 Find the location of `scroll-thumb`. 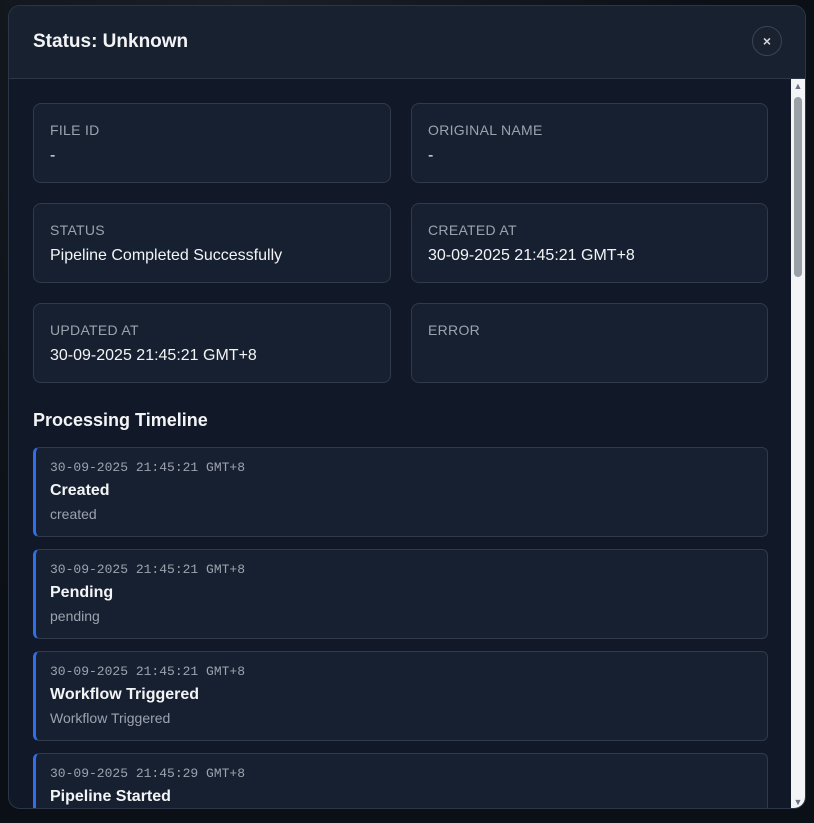

scroll-thumb is located at coordinates (798, 187).